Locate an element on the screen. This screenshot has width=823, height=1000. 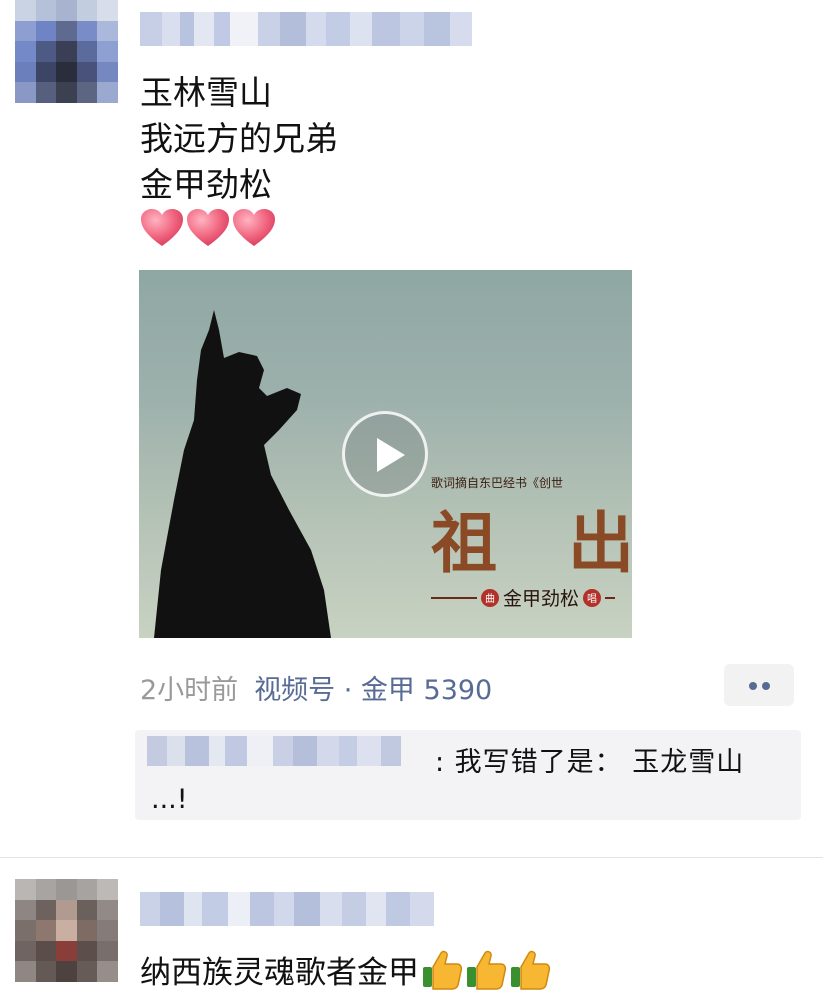
post-meta: 2小时前 视频号 · 金甲 5390 is located at coordinates (316, 687).